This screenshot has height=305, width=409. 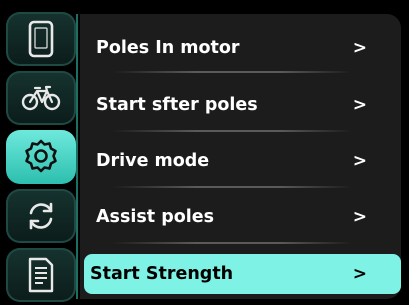 I want to click on menu-item-start-after-poles: Start sfter poles >, so click(x=240, y=105).